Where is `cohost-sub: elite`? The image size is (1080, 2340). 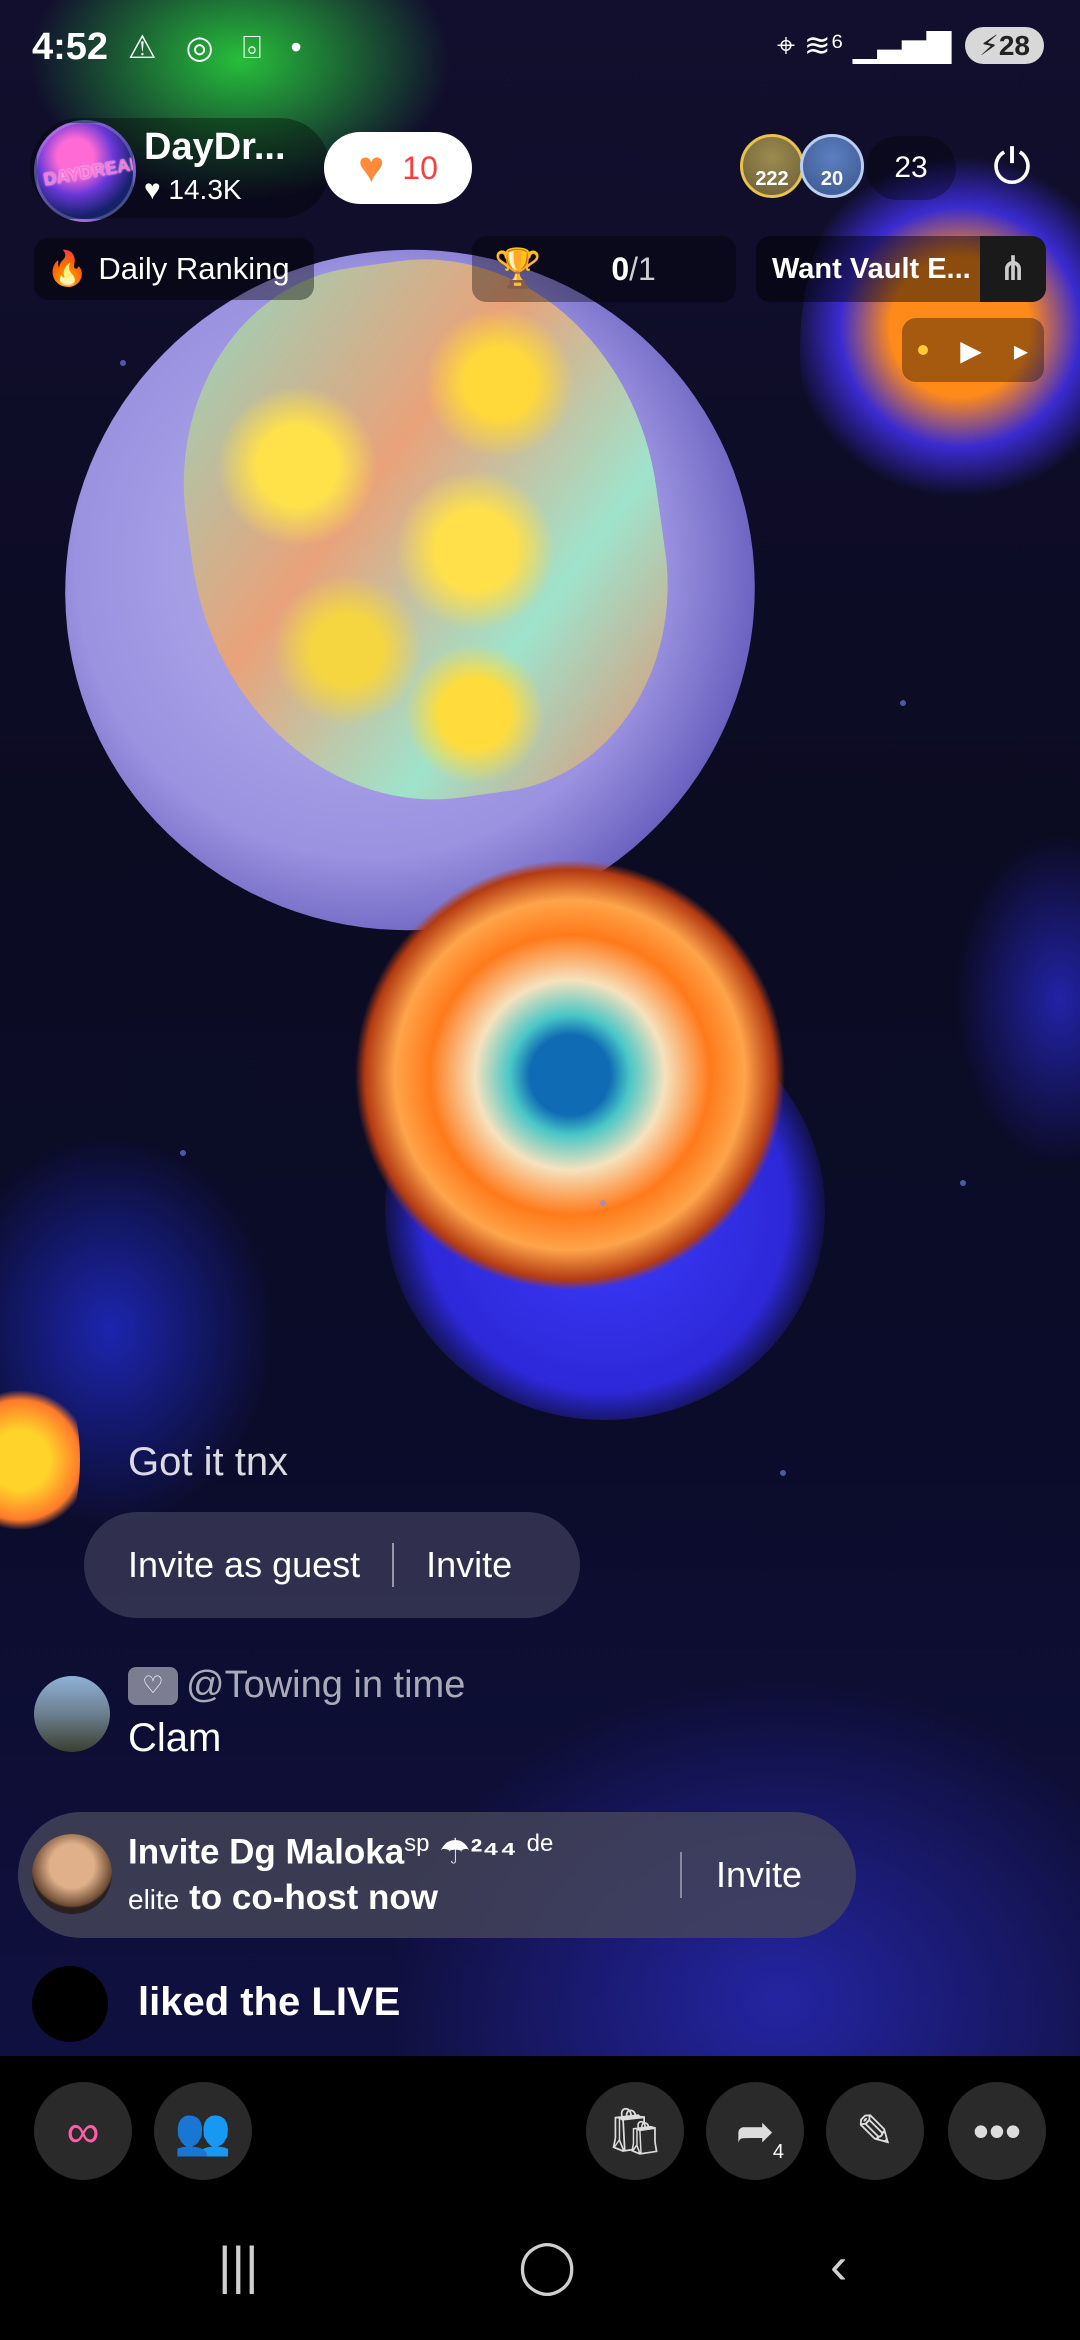 cohost-sub: elite is located at coordinates (154, 1899).